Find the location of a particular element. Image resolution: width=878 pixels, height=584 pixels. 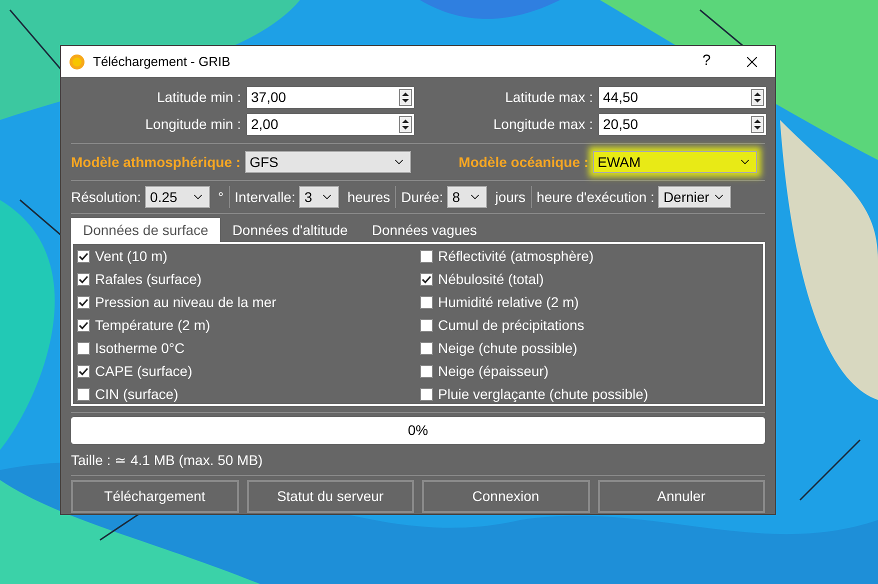

checkbox-label: Température (2 m) is located at coordinates (152, 325).